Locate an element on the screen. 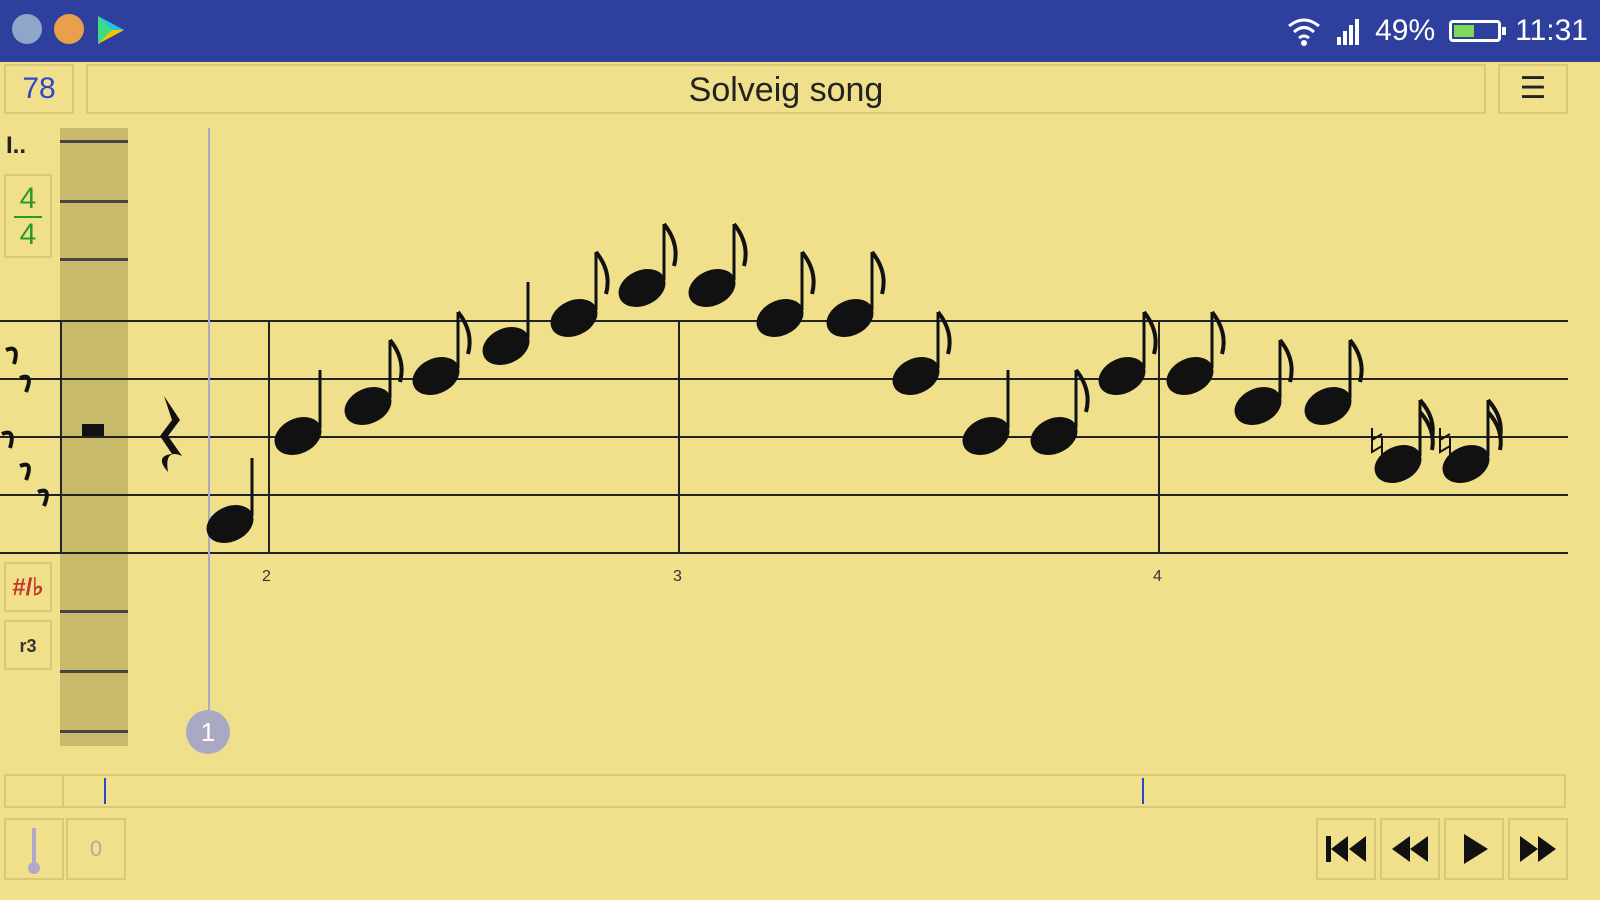  overview-end-marker is located at coordinates (1143, 791).